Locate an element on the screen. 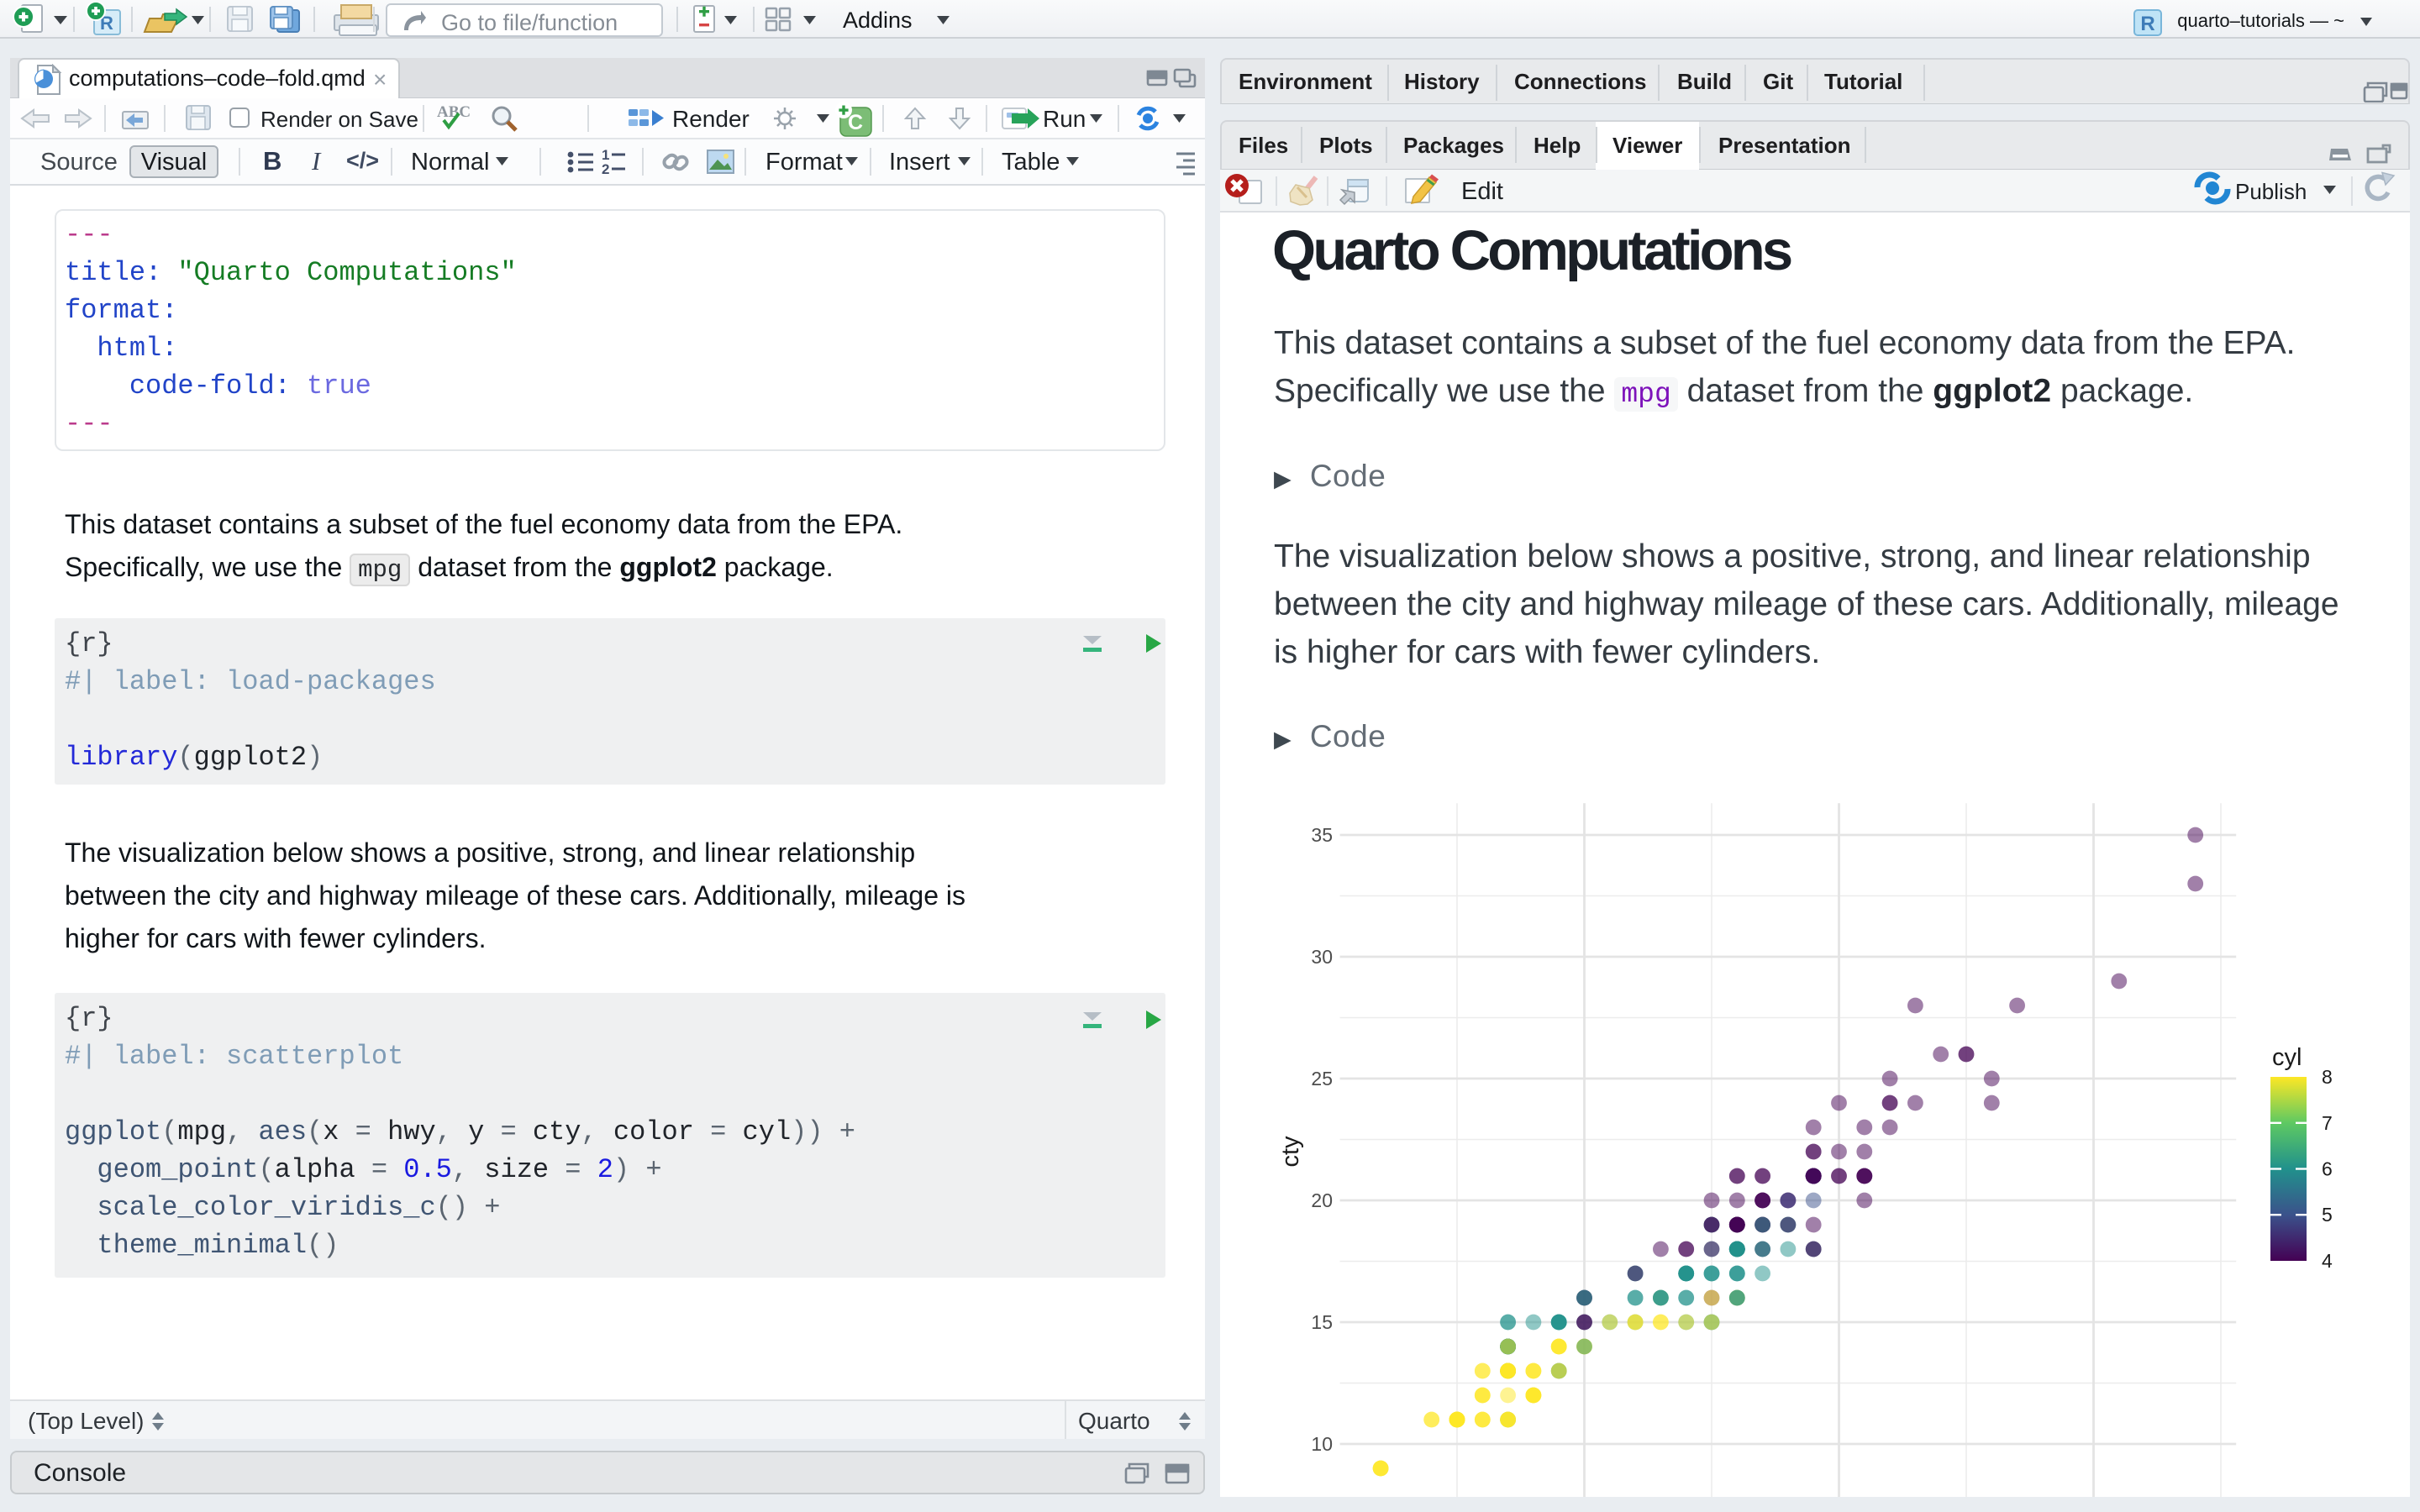  svg-text: 35 is located at coordinates (1322, 835).